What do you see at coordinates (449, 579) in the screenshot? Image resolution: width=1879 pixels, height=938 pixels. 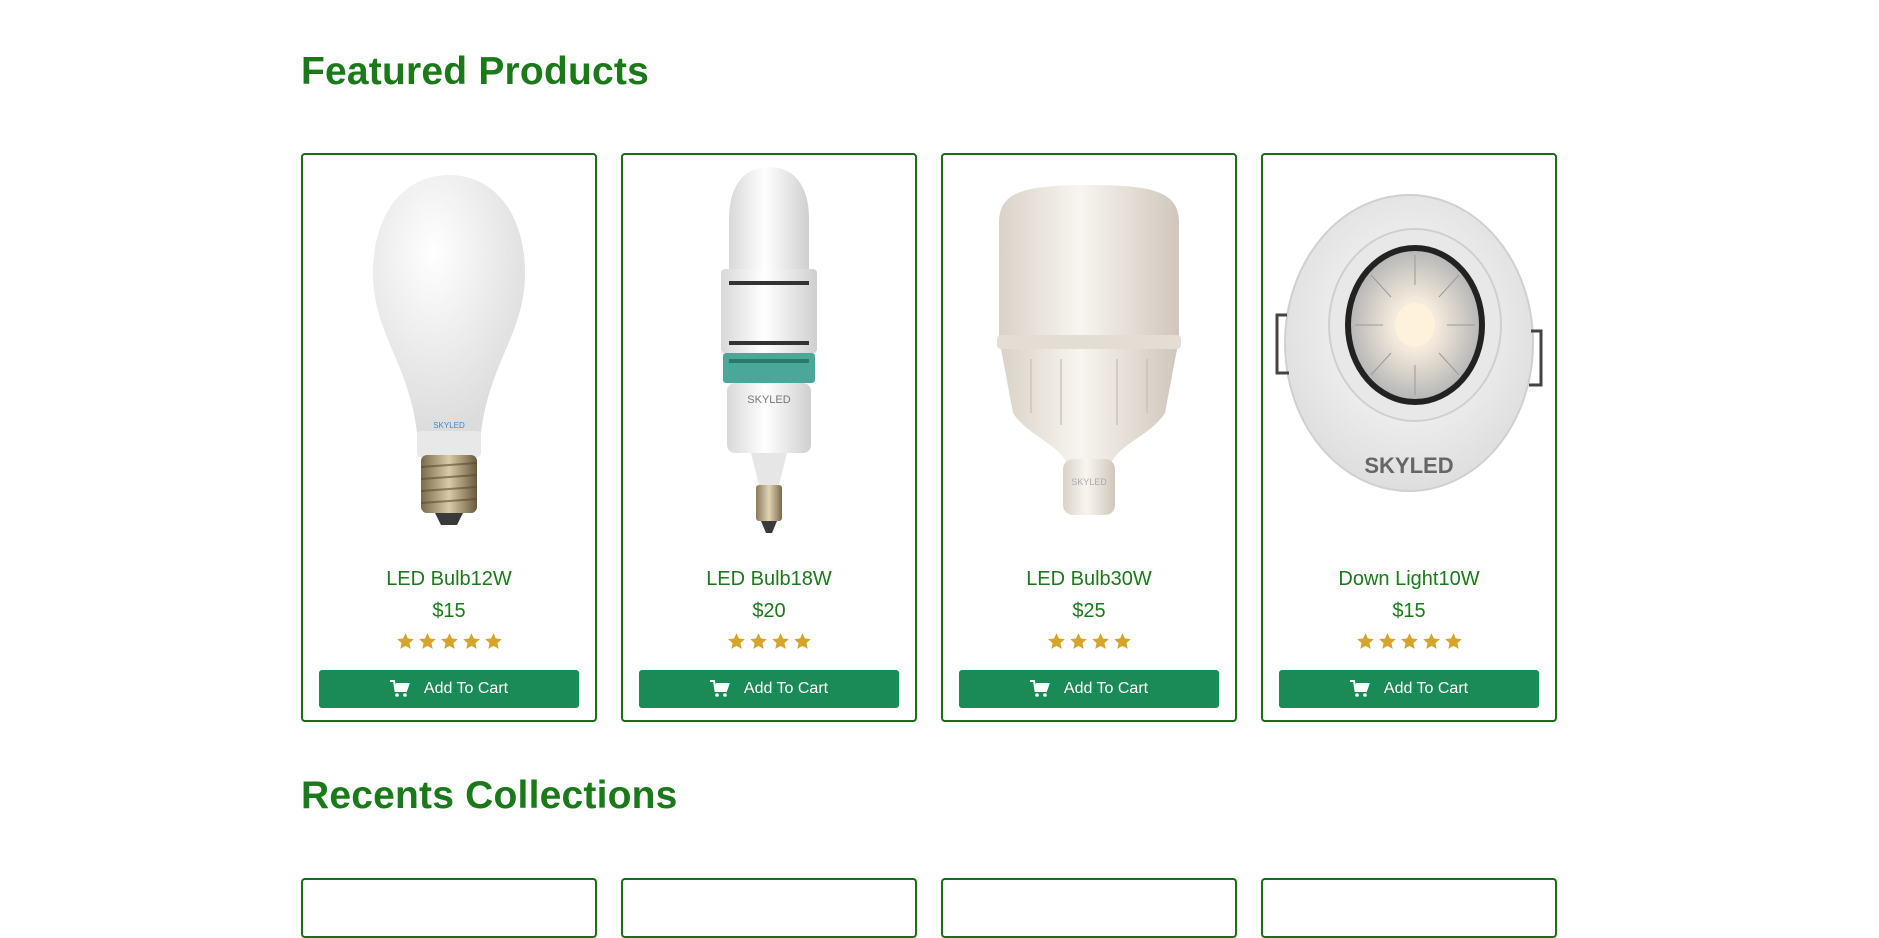 I see `product-name: LED Bulb12W` at bounding box center [449, 579].